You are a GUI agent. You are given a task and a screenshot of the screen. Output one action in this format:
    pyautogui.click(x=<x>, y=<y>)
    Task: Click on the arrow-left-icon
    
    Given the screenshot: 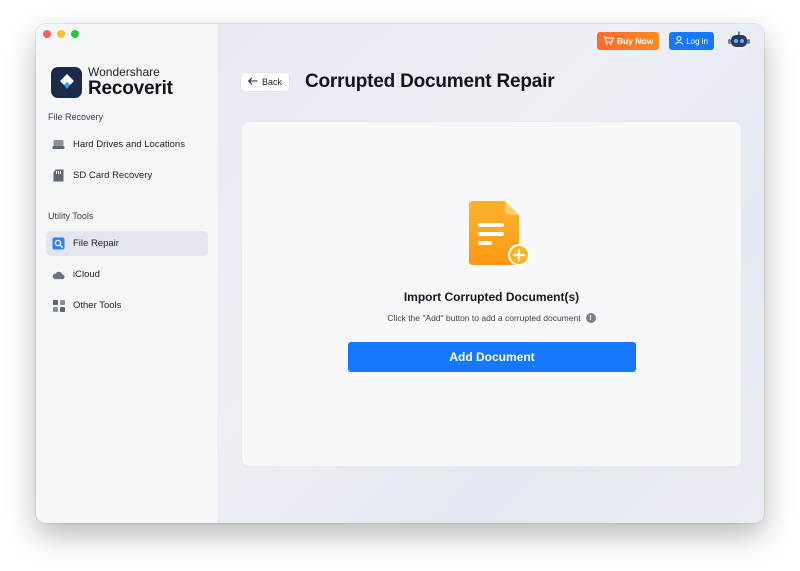 What is the action you would take?
    pyautogui.click(x=253, y=82)
    